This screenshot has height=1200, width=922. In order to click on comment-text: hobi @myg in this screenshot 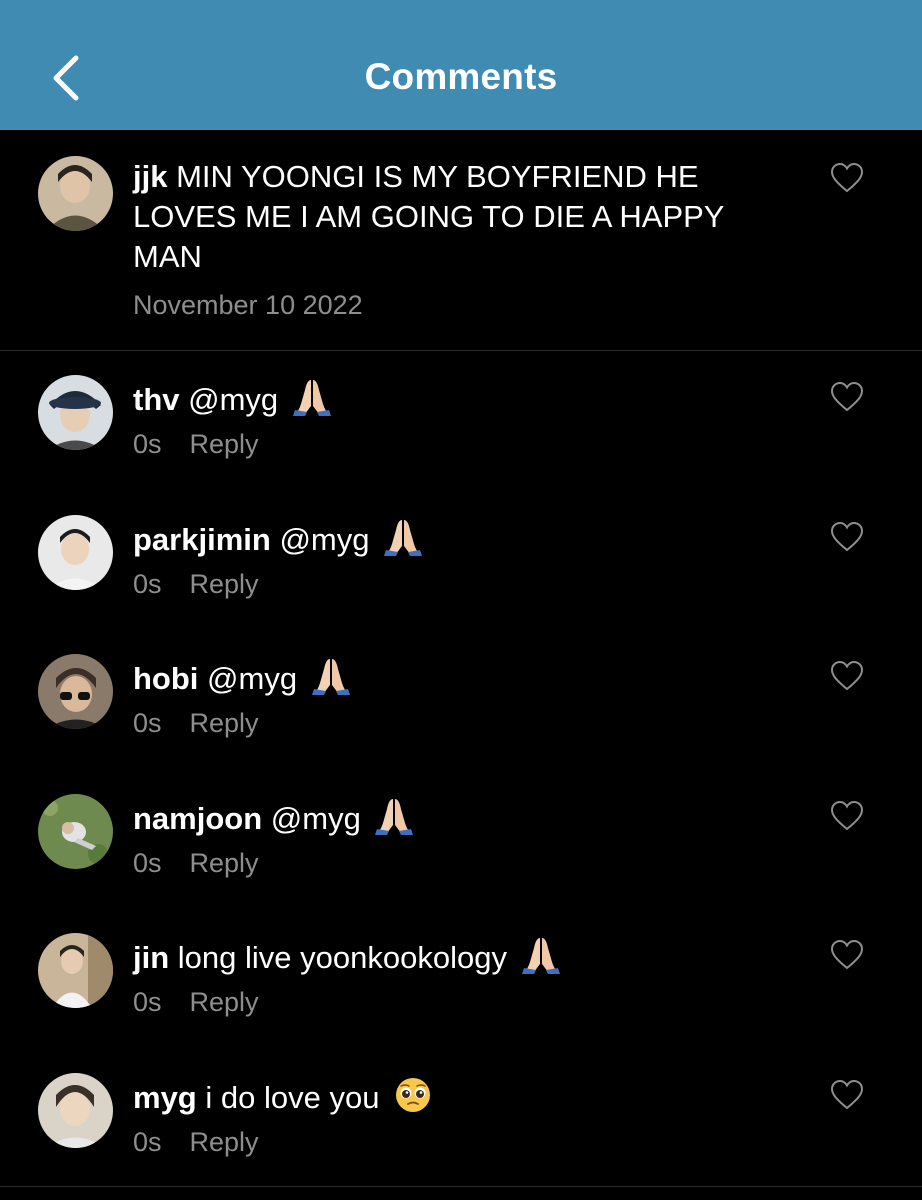, I will do `click(463, 677)`.